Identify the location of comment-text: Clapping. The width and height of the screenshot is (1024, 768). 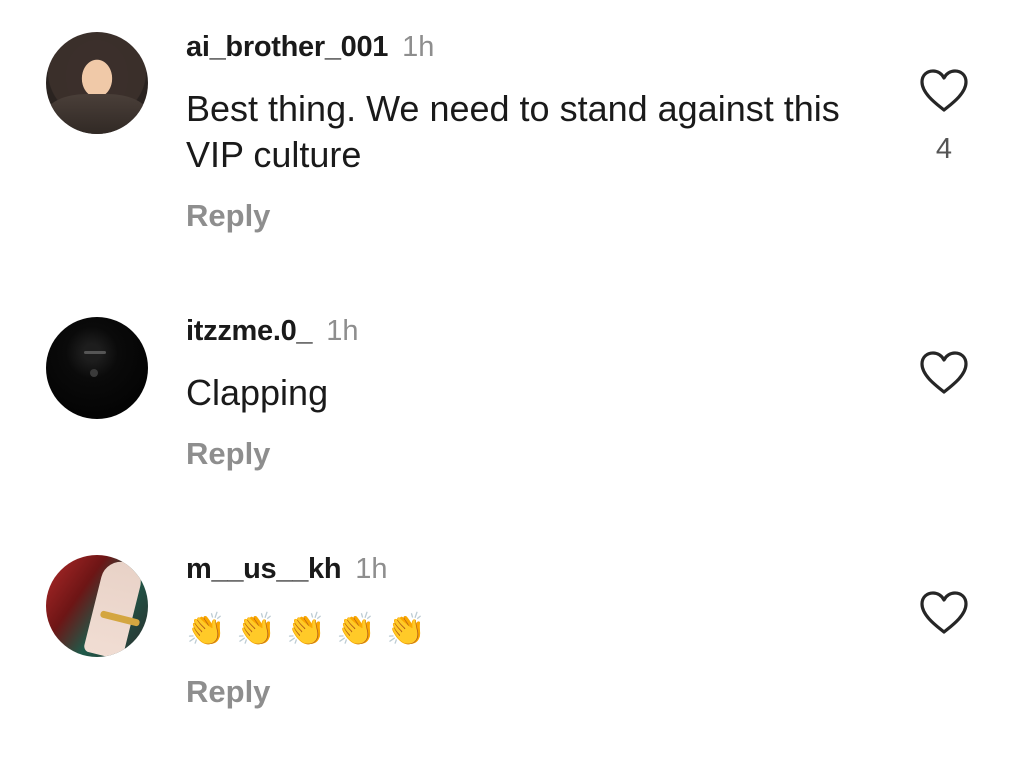
(257, 392).